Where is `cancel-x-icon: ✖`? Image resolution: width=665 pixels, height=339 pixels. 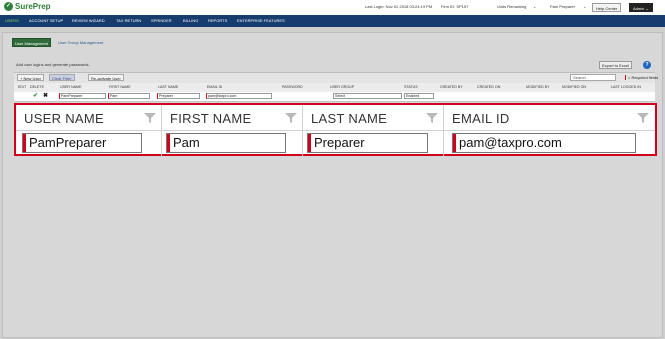
cancel-x-icon: ✖ is located at coordinates (45, 95).